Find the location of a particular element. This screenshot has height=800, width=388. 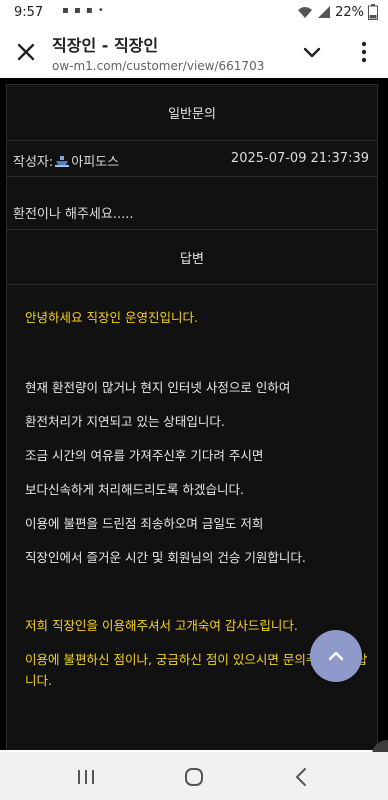

ship-icon is located at coordinates (62, 161).